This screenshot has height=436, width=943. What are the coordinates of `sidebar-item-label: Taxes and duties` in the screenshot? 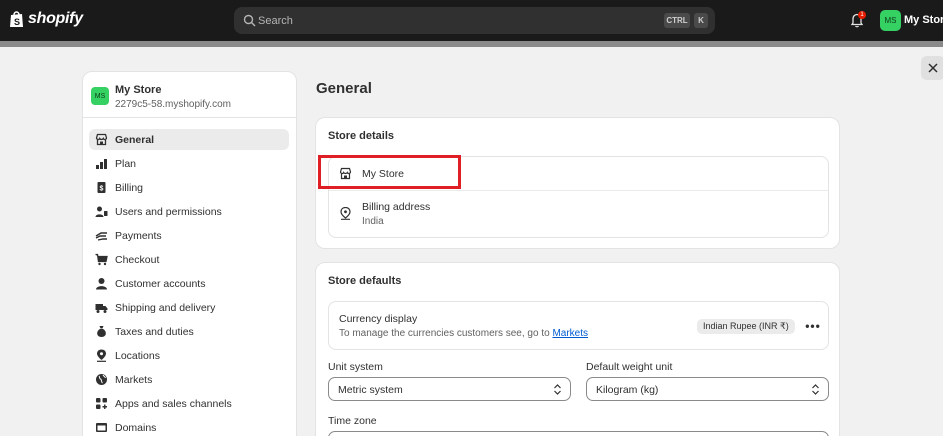 It's located at (154, 332).